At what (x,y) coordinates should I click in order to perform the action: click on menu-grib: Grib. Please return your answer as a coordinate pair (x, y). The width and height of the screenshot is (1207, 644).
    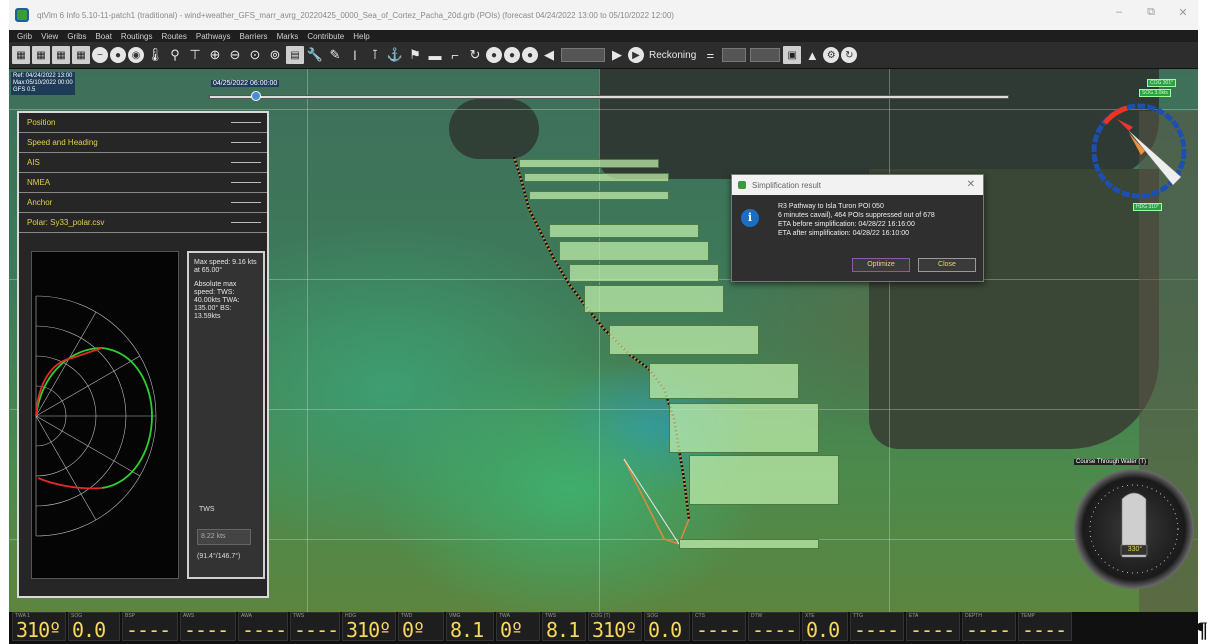
    Looking at the image, I should click on (24, 36).